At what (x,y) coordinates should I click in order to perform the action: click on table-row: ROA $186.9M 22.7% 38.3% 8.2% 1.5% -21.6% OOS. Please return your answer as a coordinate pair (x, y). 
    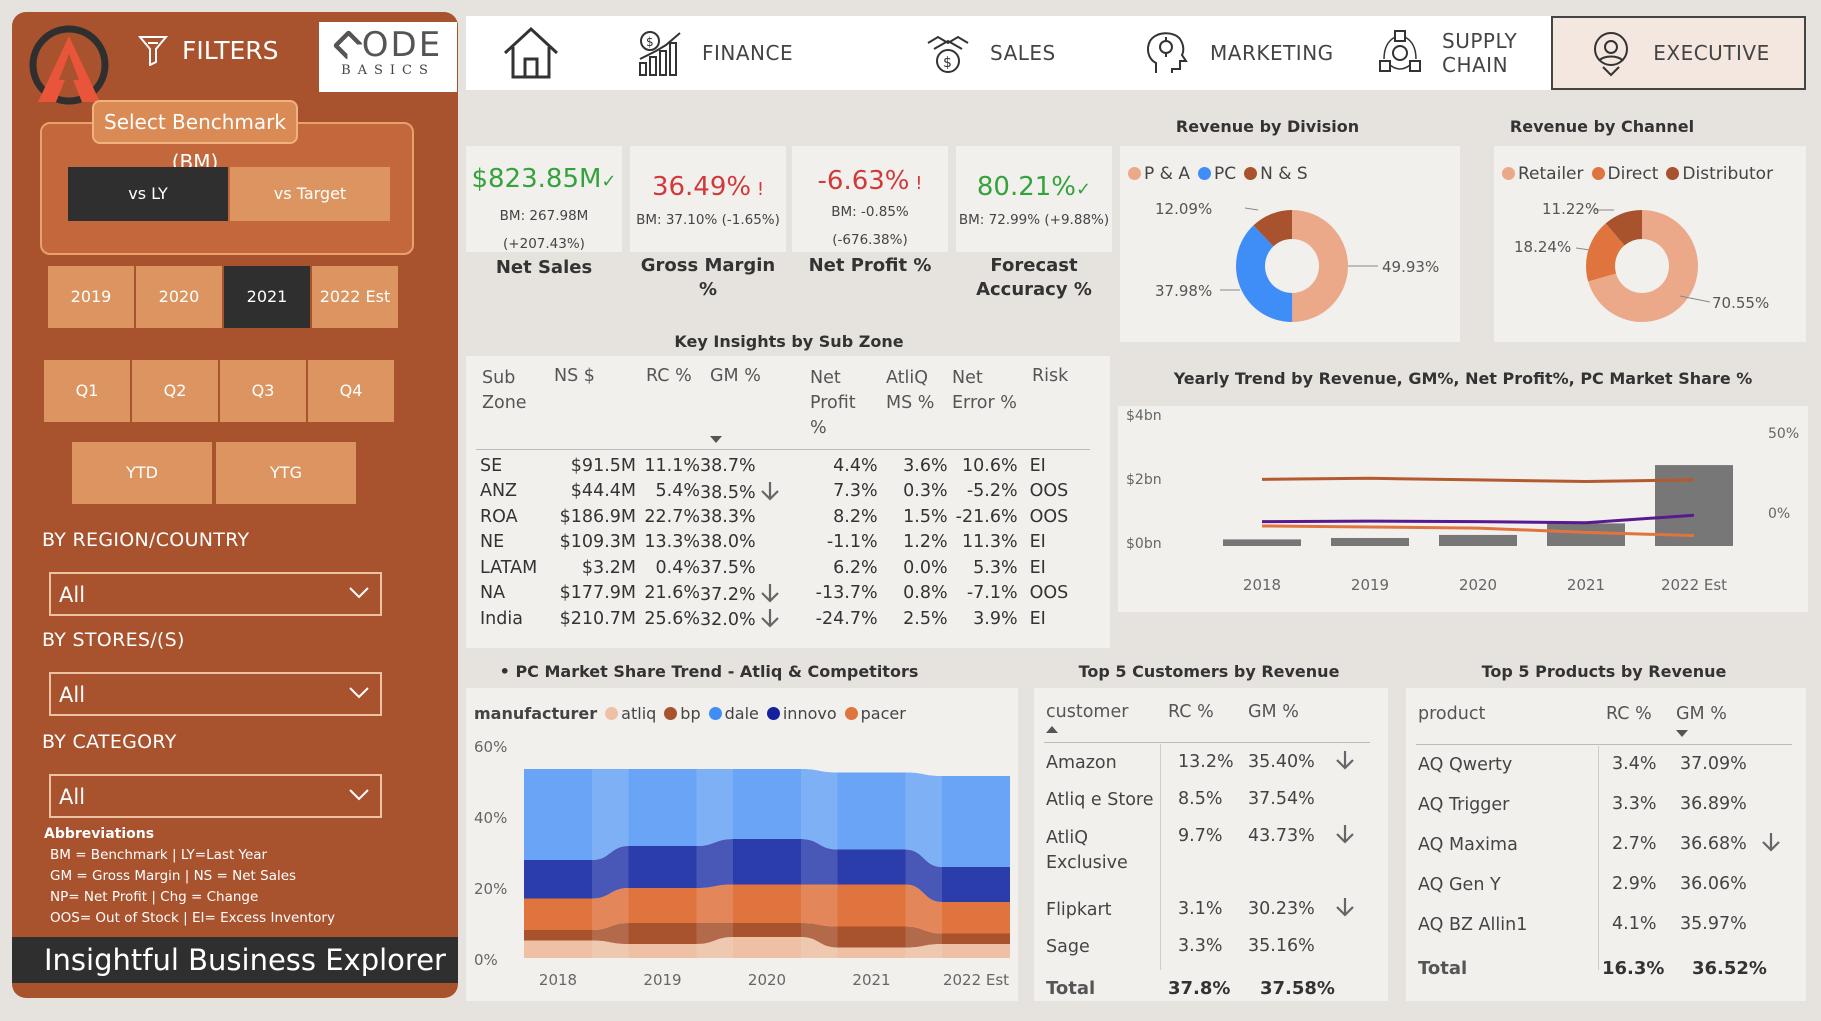
    Looking at the image, I should click on (779, 517).